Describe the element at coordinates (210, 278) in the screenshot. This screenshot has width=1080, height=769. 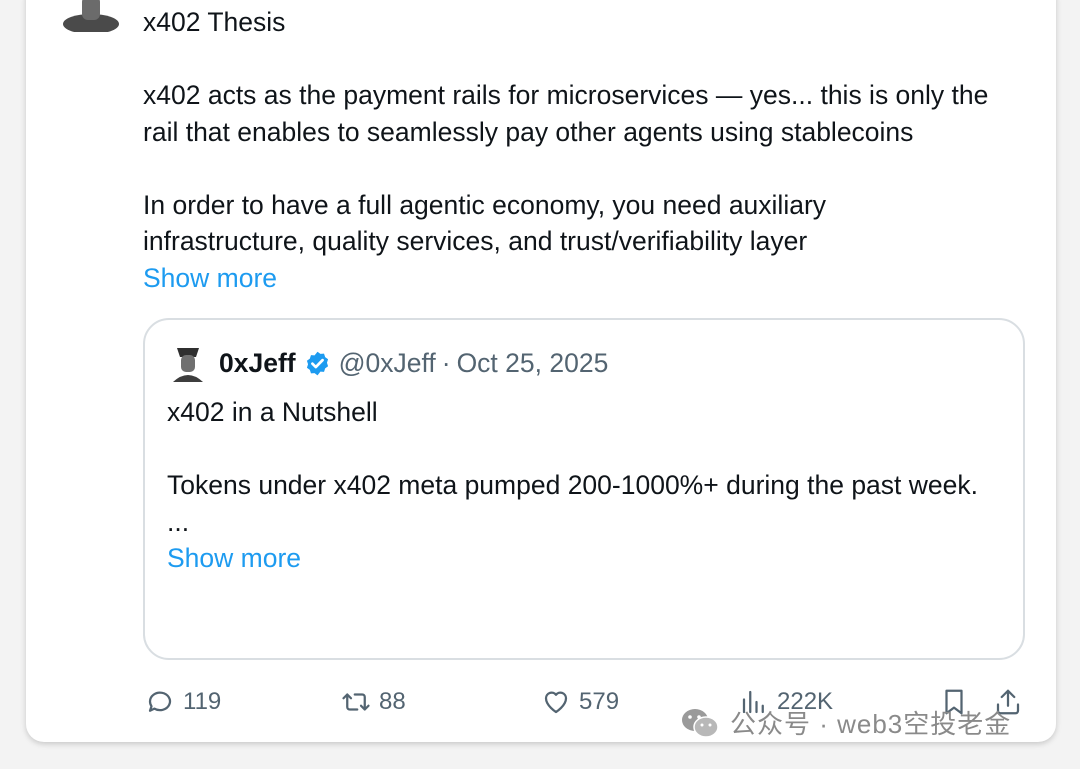
I see `show-more-link: Show more` at that location.